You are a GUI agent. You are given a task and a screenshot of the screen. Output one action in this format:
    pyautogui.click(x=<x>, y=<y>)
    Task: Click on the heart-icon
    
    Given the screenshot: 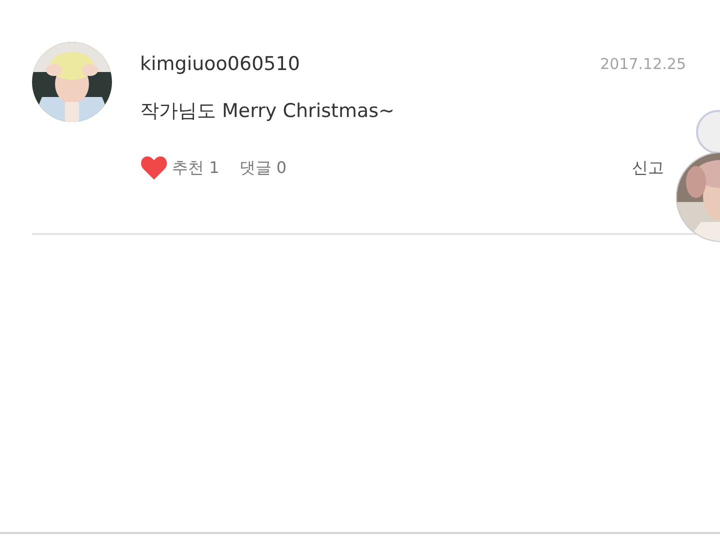 What is the action you would take?
    pyautogui.click(x=154, y=168)
    